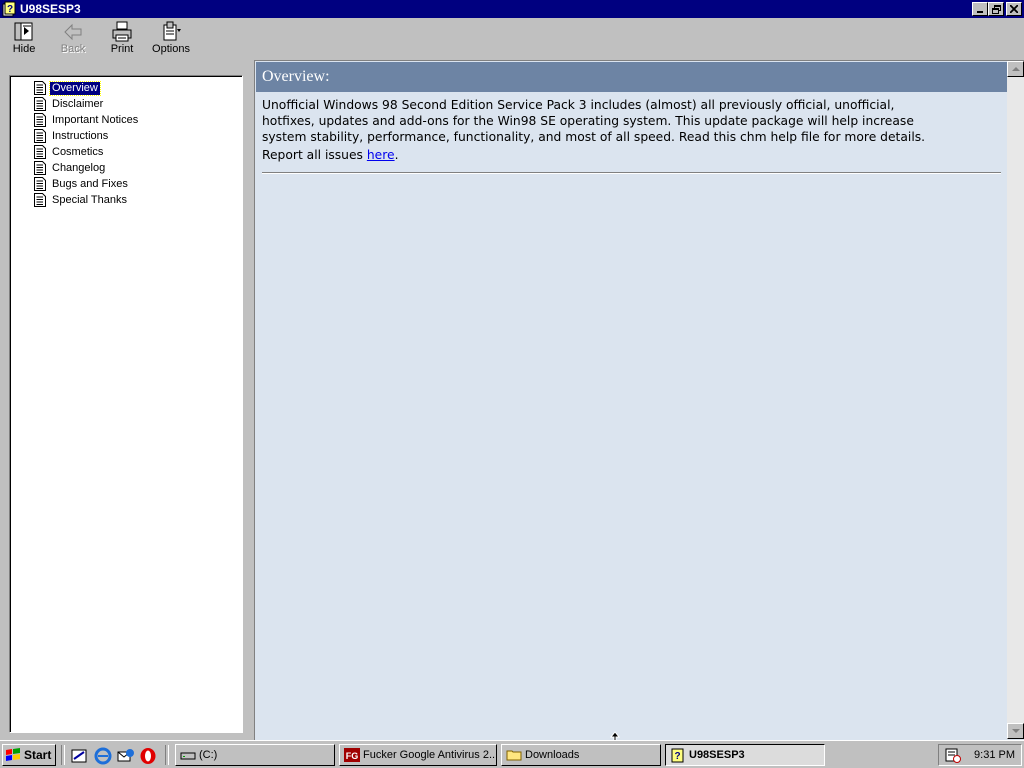 Image resolution: width=1024 pixels, height=768 pixels. Describe the element at coordinates (631, 77) in the screenshot. I see `topic-heading: Overview:` at that location.